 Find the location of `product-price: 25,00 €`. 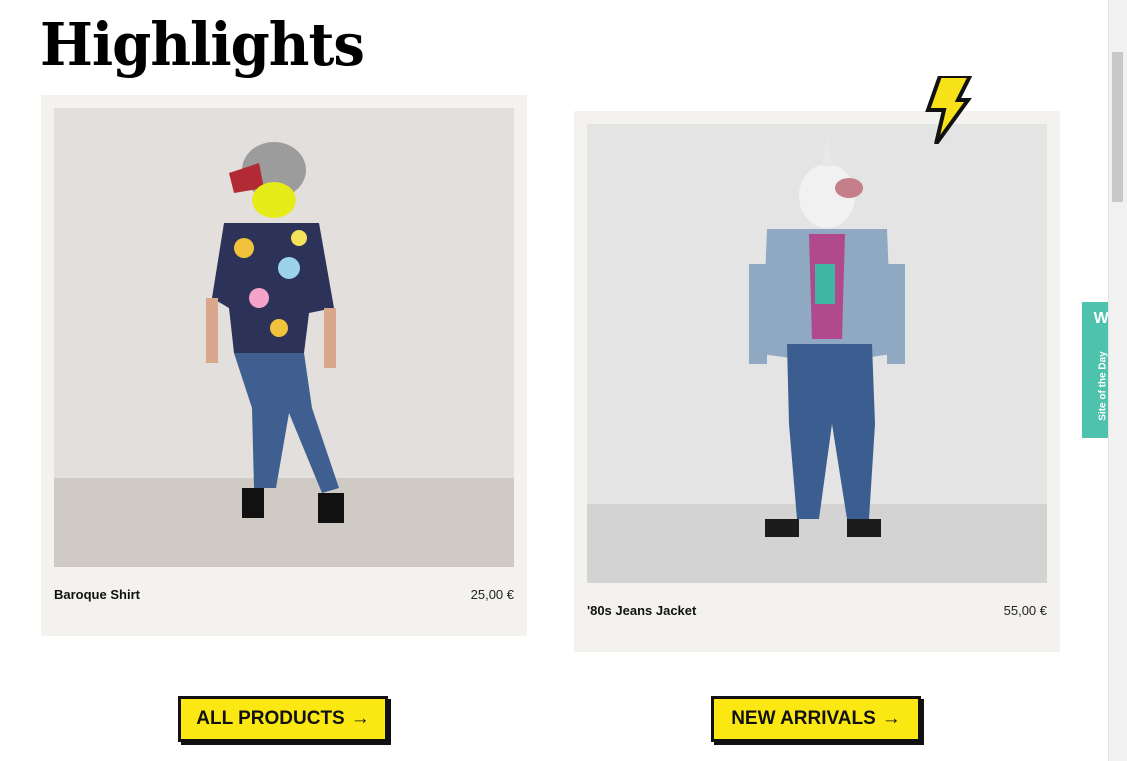

product-price: 25,00 € is located at coordinates (492, 594).